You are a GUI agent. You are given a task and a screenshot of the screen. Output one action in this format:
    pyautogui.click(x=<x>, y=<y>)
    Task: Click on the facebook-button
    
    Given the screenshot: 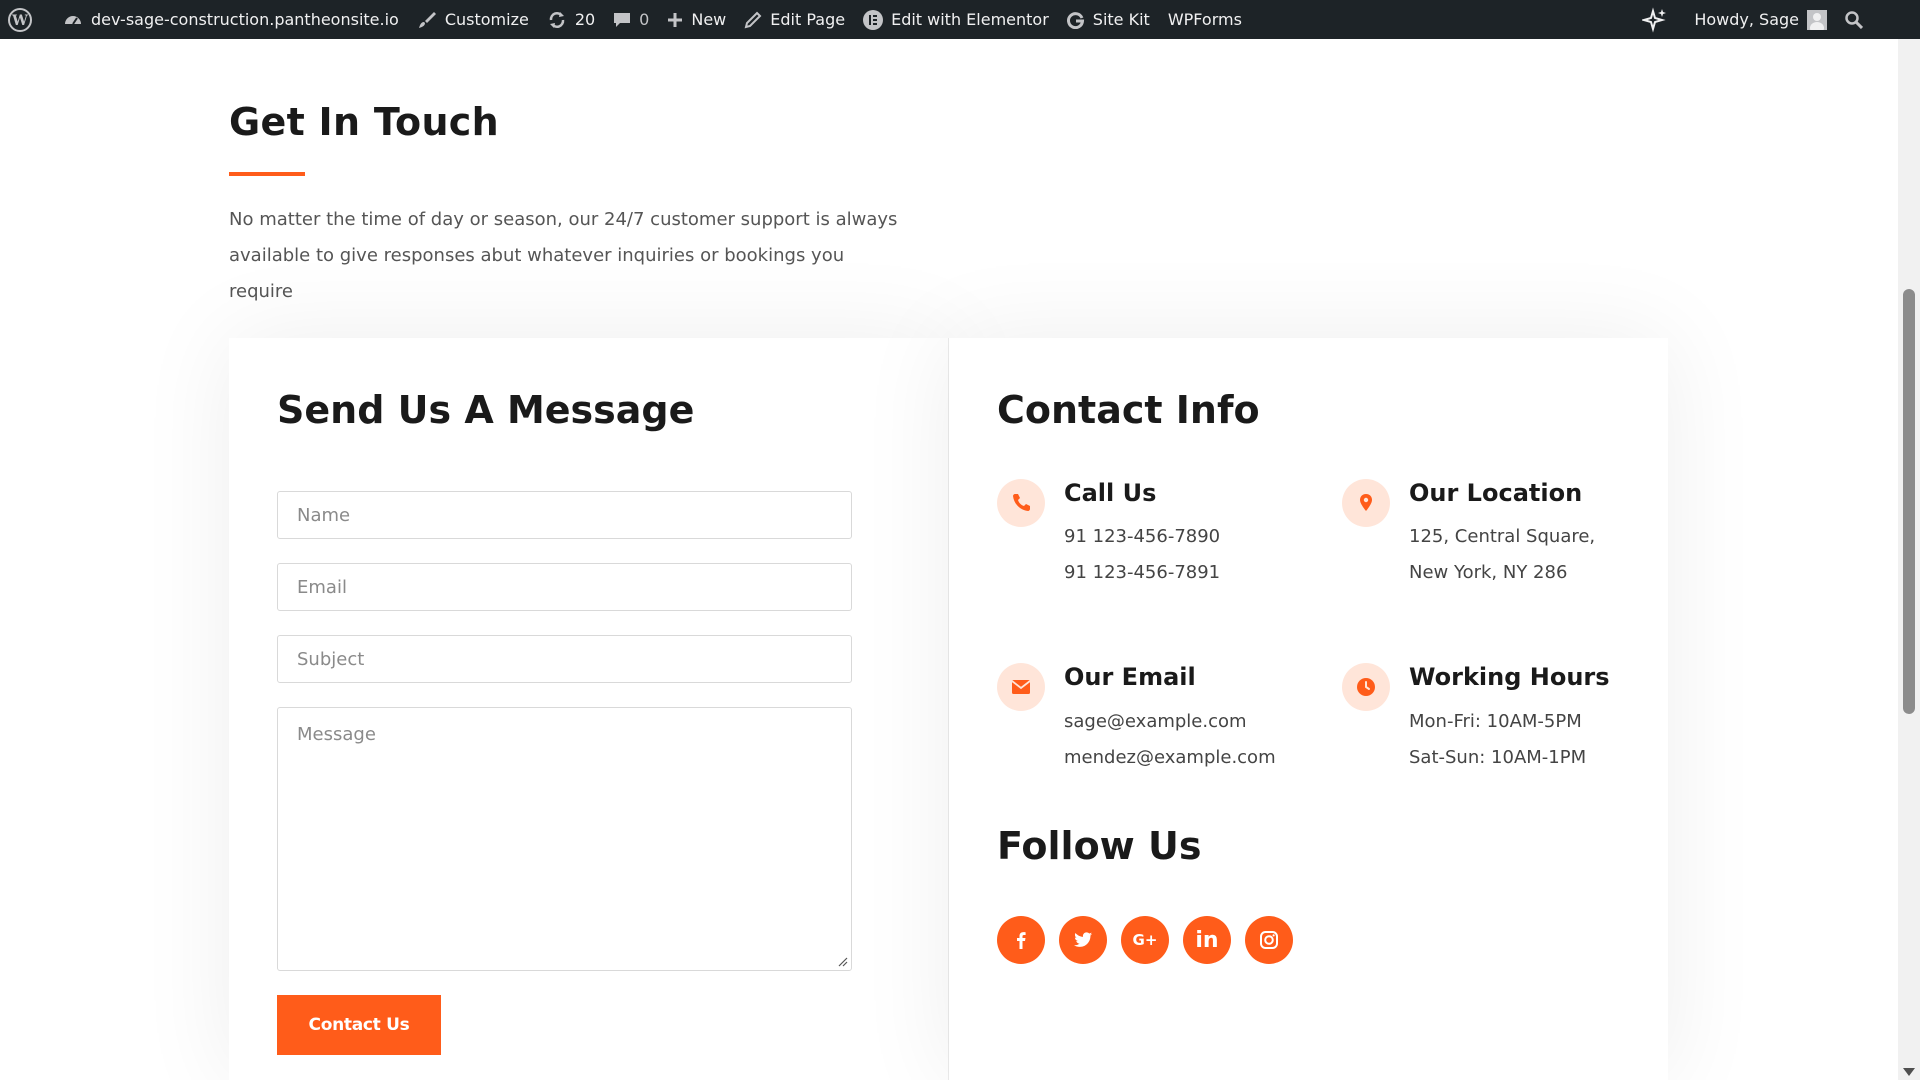 What is the action you would take?
    pyautogui.click(x=1021, y=940)
    